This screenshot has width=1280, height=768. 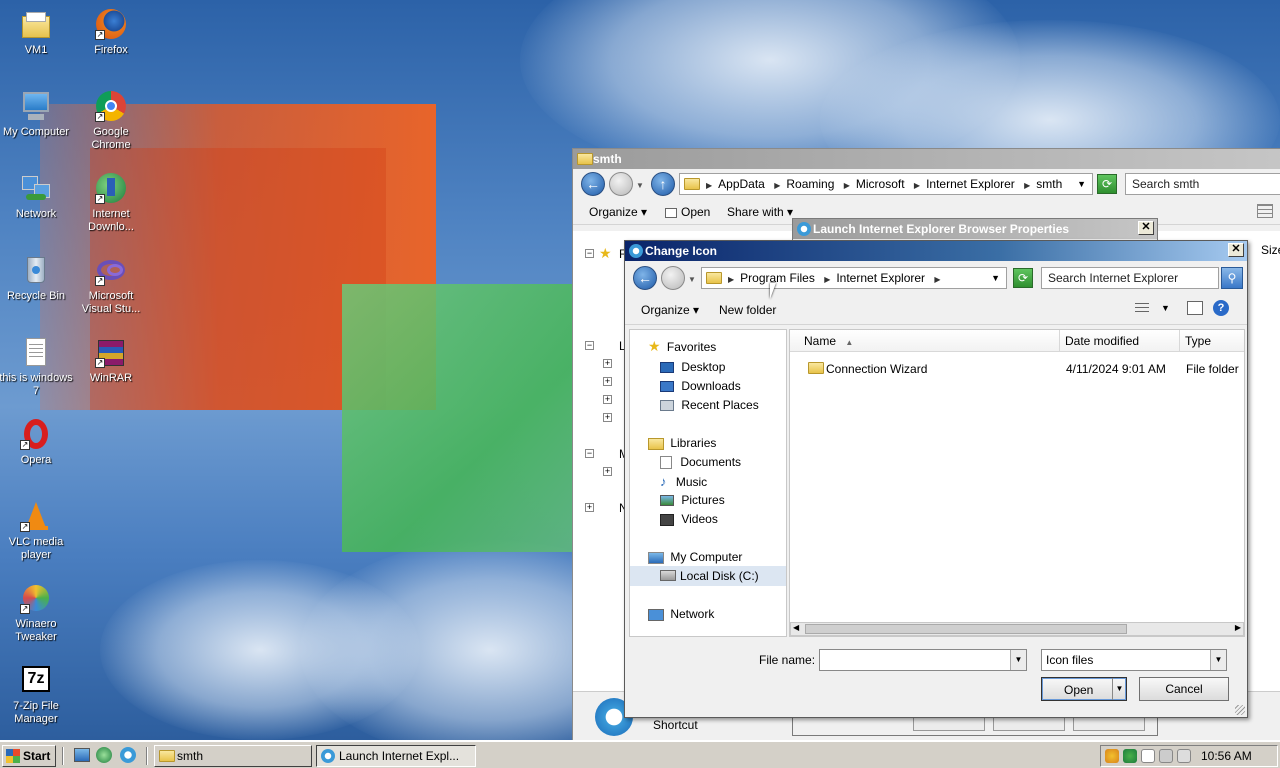 What do you see at coordinates (687, 212) in the screenshot?
I see `open-button: Open` at bounding box center [687, 212].